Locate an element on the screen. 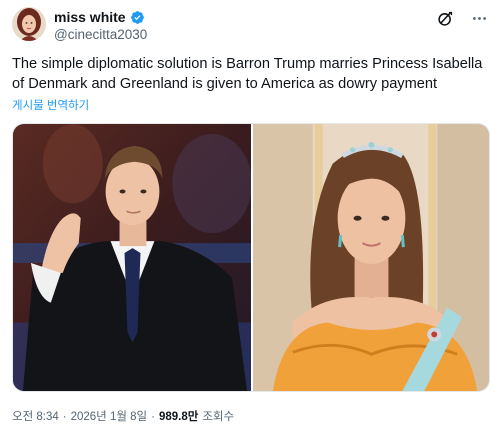 This screenshot has width=500, height=429. translate-post-link: 게시물 번역하기 is located at coordinates (50, 105).